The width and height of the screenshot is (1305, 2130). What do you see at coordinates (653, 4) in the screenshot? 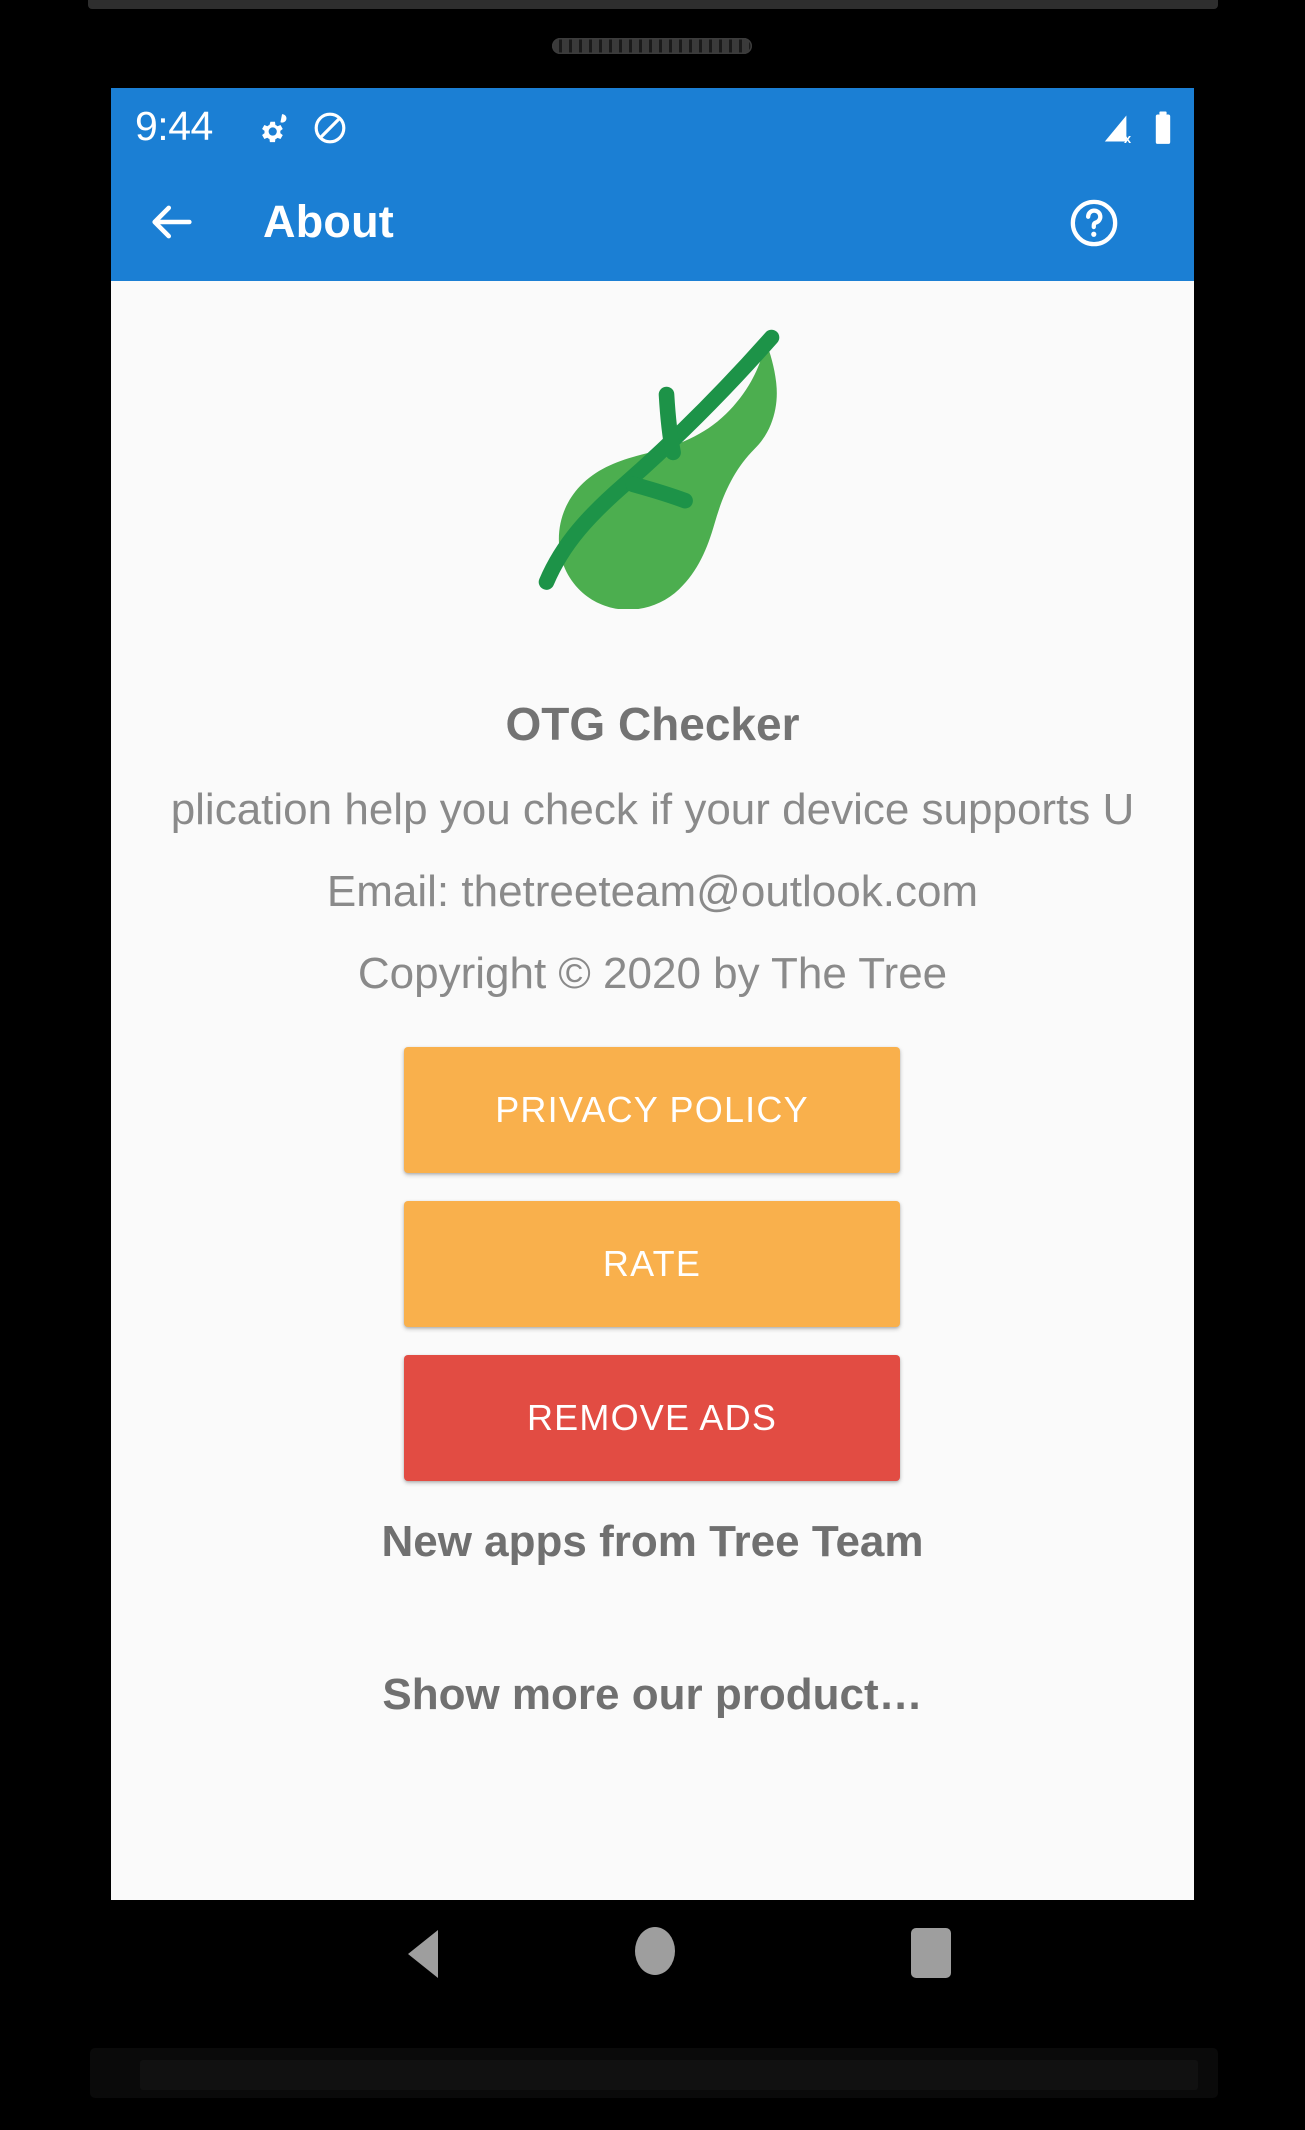
I see `device-top-bezel` at bounding box center [653, 4].